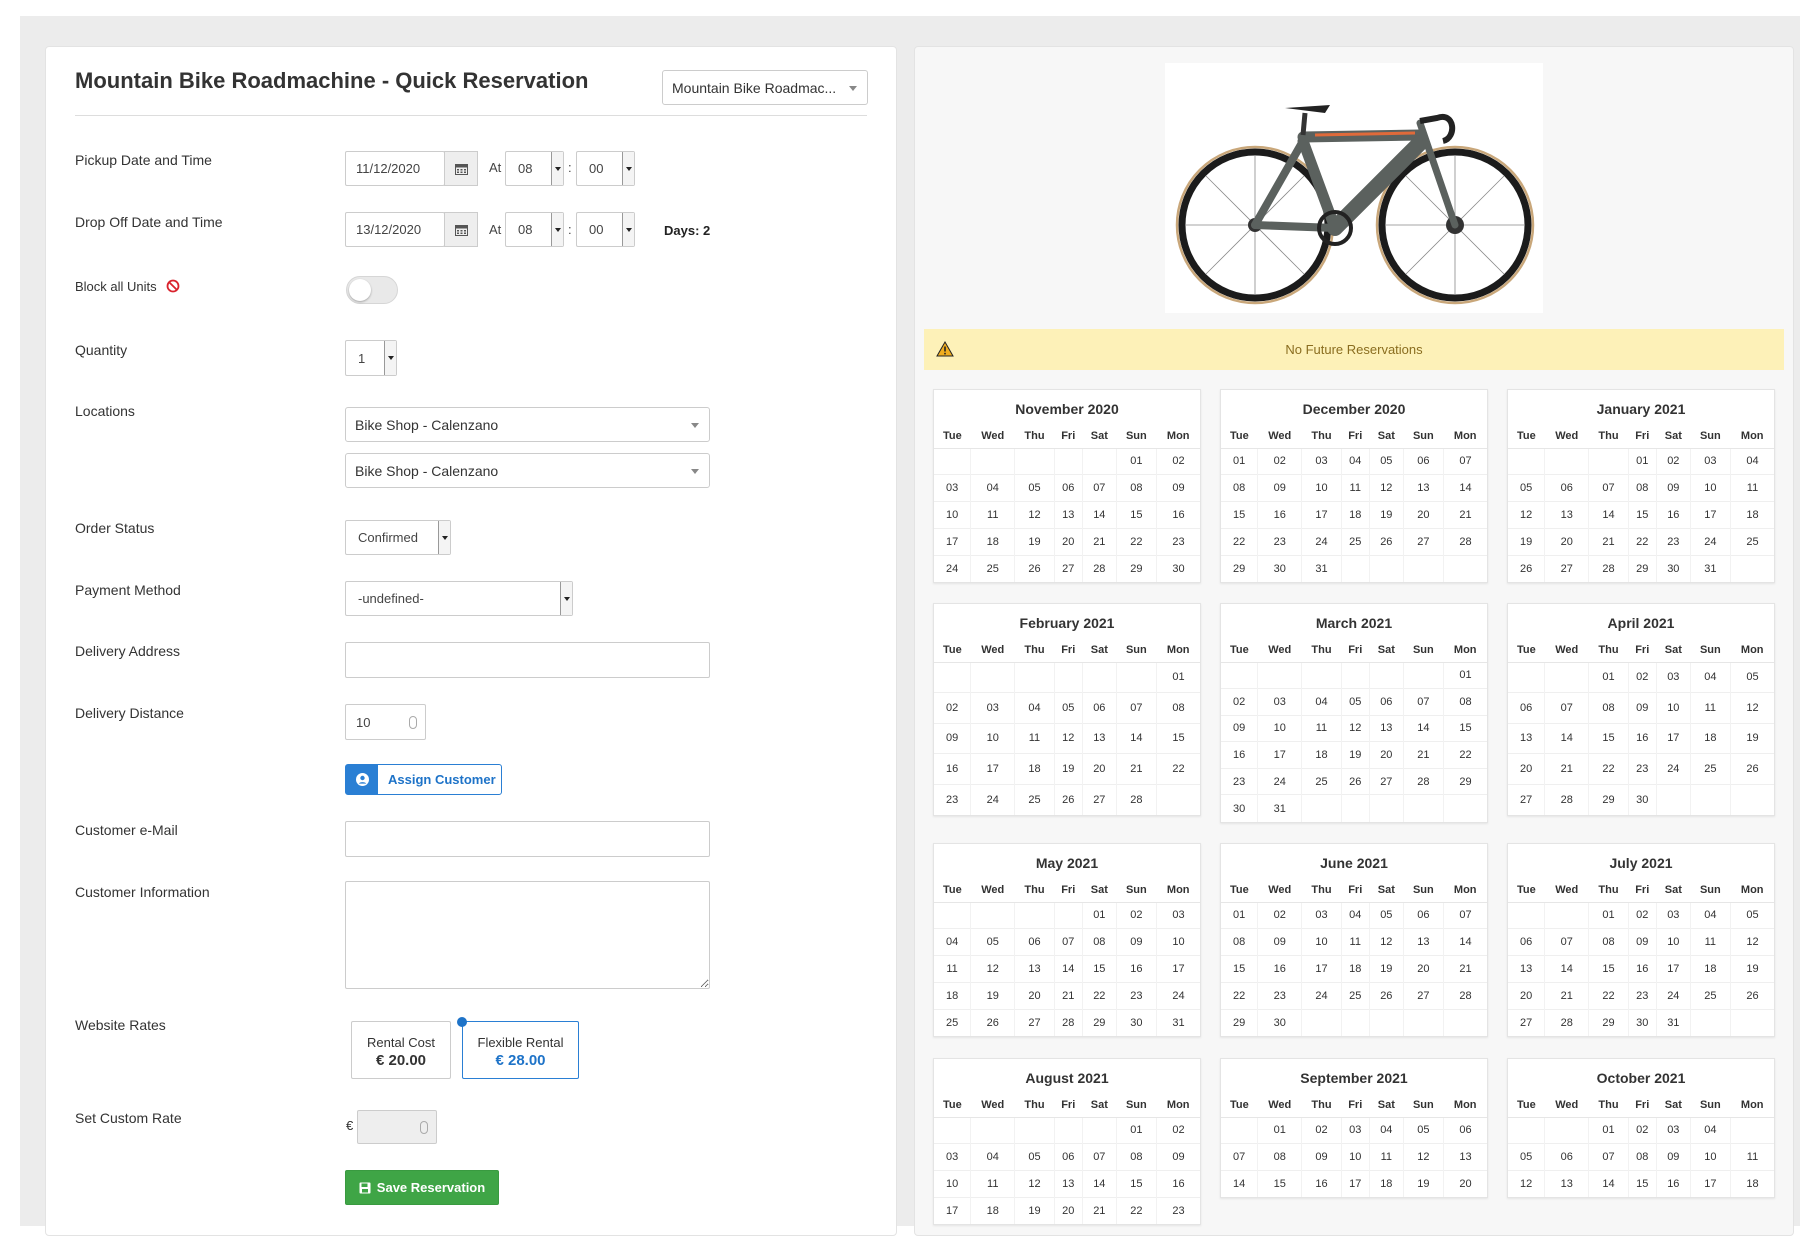 The height and width of the screenshot is (1236, 1819). Describe the element at coordinates (605, 168) in the screenshot. I see `pickup-minute-select: 00` at that location.